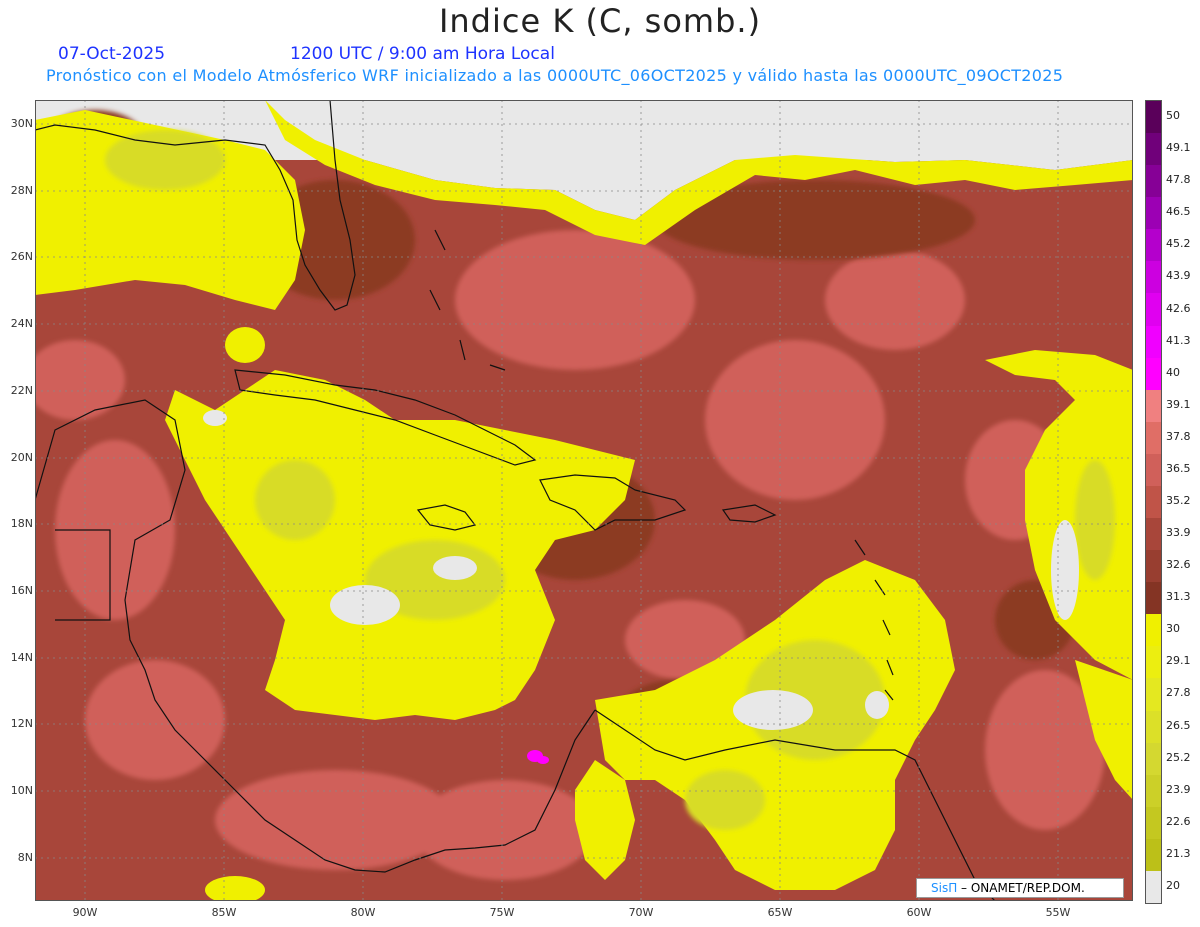 This screenshot has height=927, width=1200. What do you see at coordinates (363, 912) in the screenshot?
I see `lon-label: 80W` at bounding box center [363, 912].